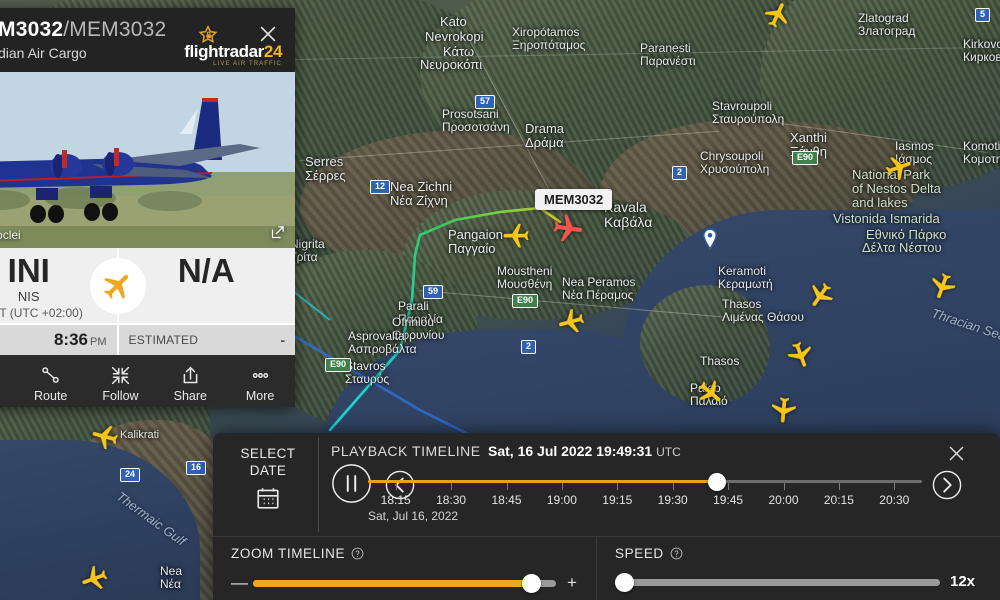  What do you see at coordinates (798, 553) in the screenshot?
I see `speed-title: SPEED` at bounding box center [798, 553].